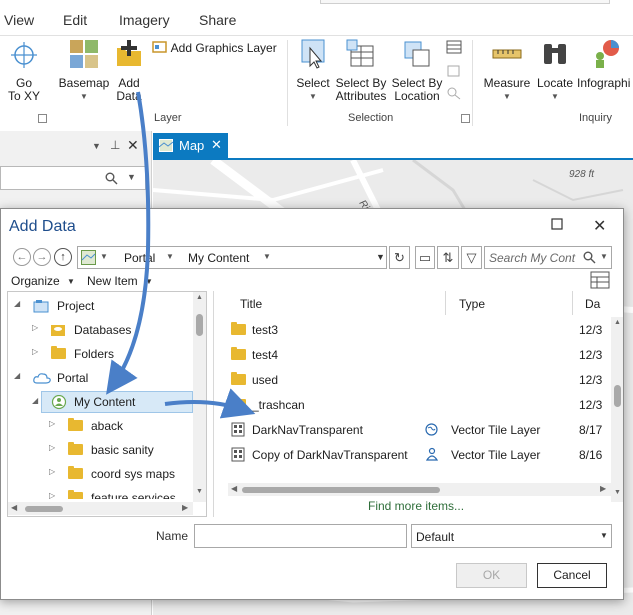 The height and width of the screenshot is (615, 633). What do you see at coordinates (417, 70) in the screenshot?
I see `select-by-location-button: Select By Location` at bounding box center [417, 70].